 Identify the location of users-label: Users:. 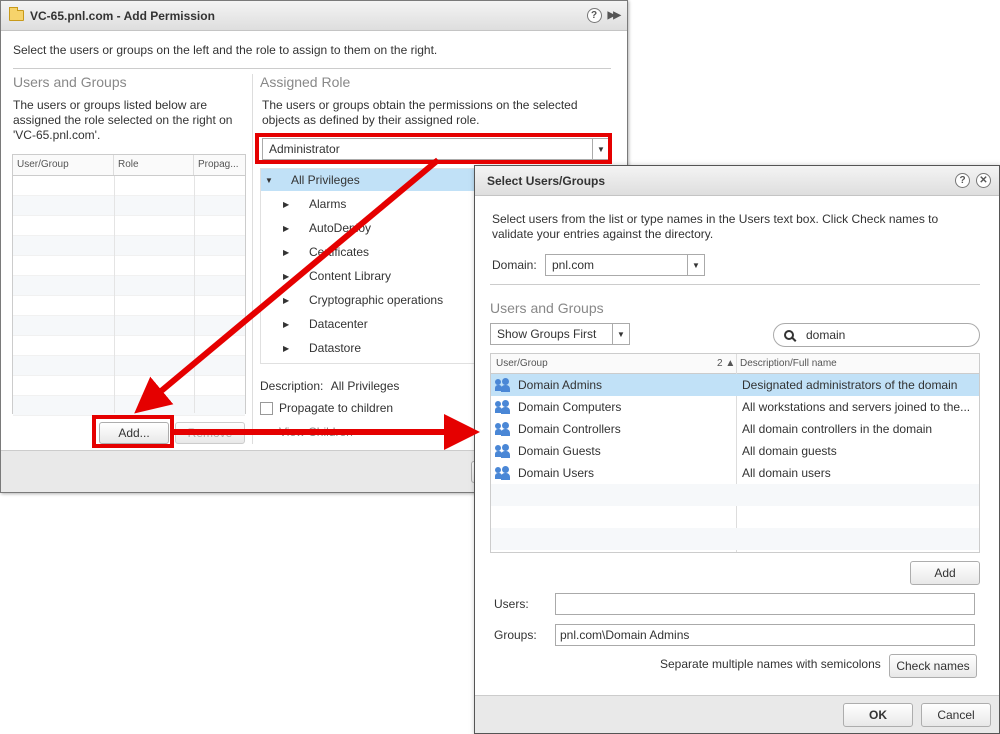
(511, 604).